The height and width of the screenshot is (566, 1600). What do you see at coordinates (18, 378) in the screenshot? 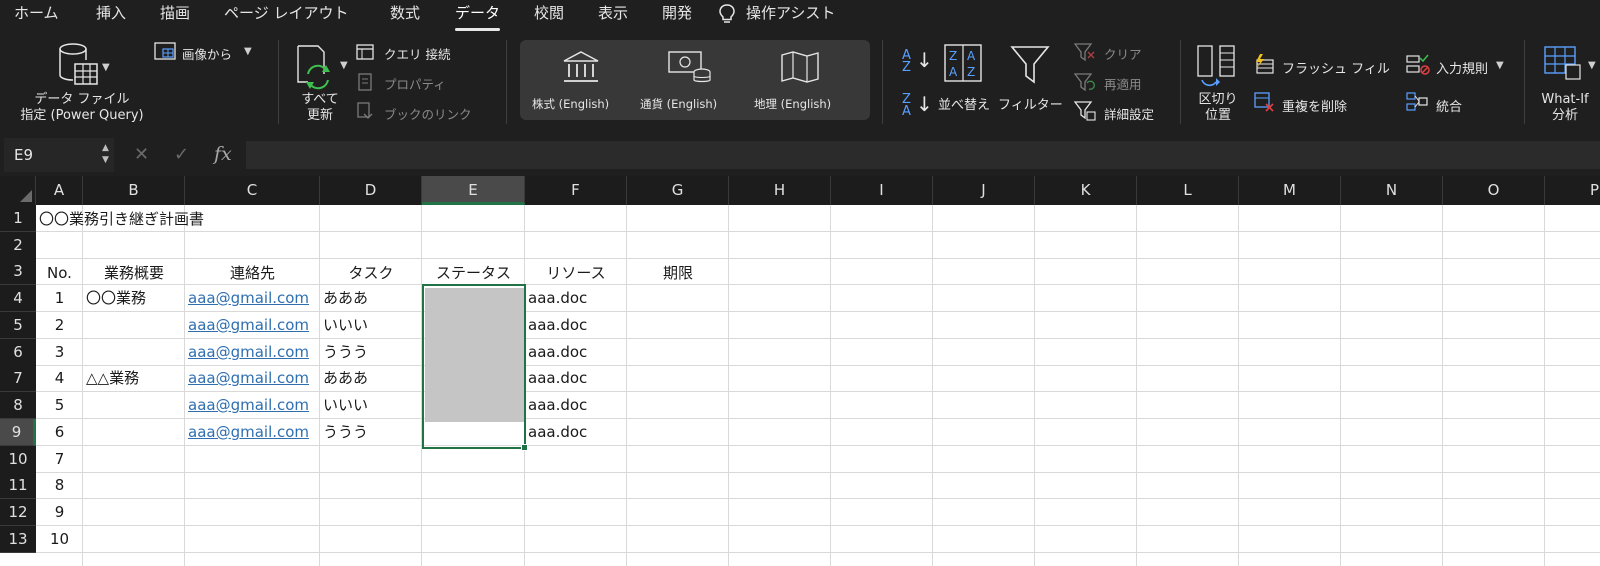
I see `row-header-7: 7` at bounding box center [18, 378].